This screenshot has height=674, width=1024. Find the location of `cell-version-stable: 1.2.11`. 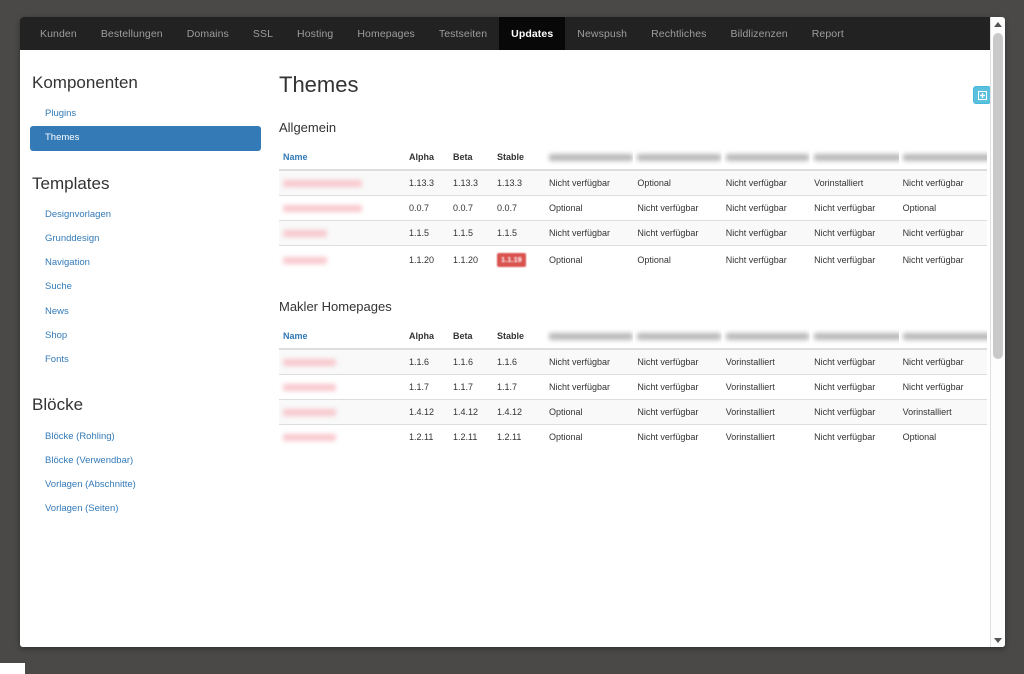

cell-version-stable: 1.2.11 is located at coordinates (519, 436).